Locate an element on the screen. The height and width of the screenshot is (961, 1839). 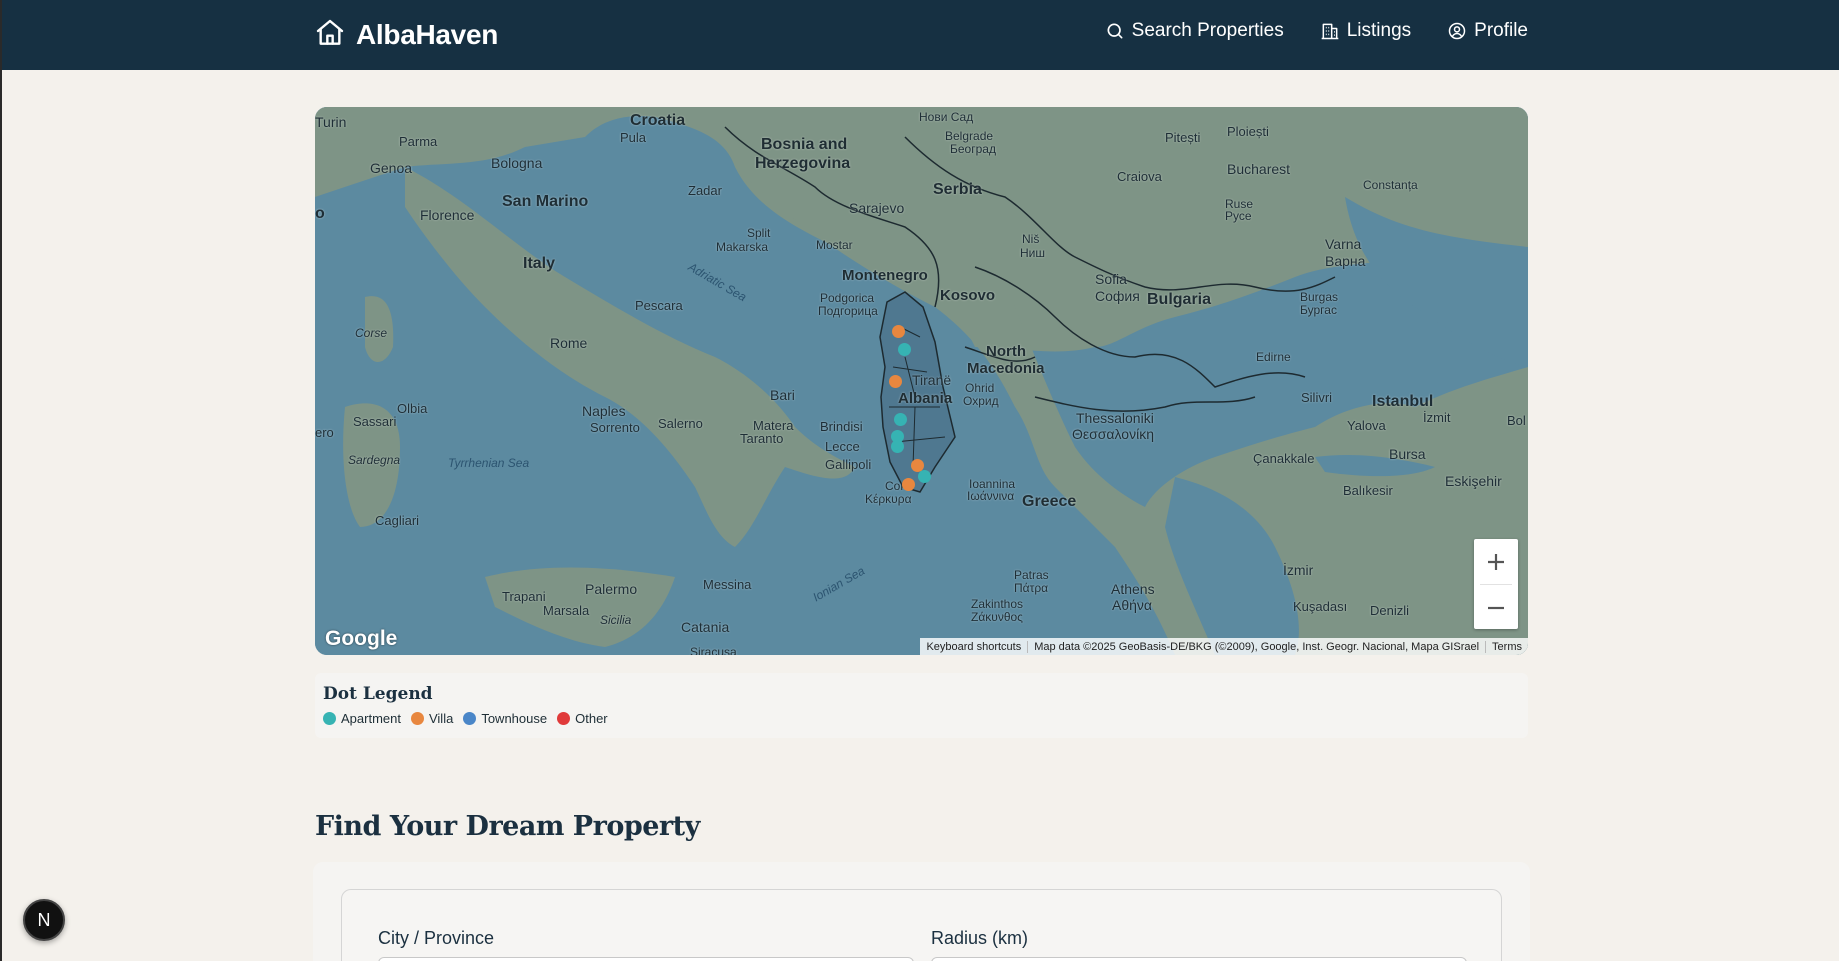
label-gallipoli: Gallipoli is located at coordinates (848, 464).